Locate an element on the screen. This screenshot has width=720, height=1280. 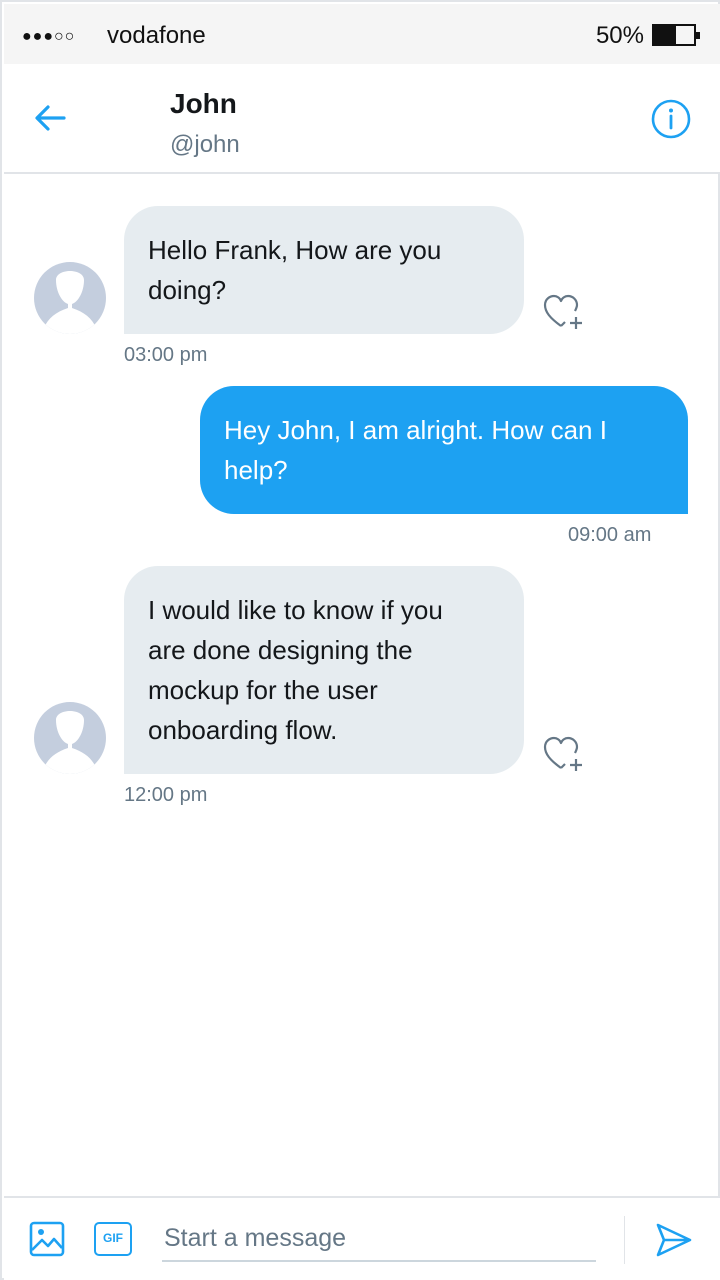
contact-name: John is located at coordinates (203, 103).